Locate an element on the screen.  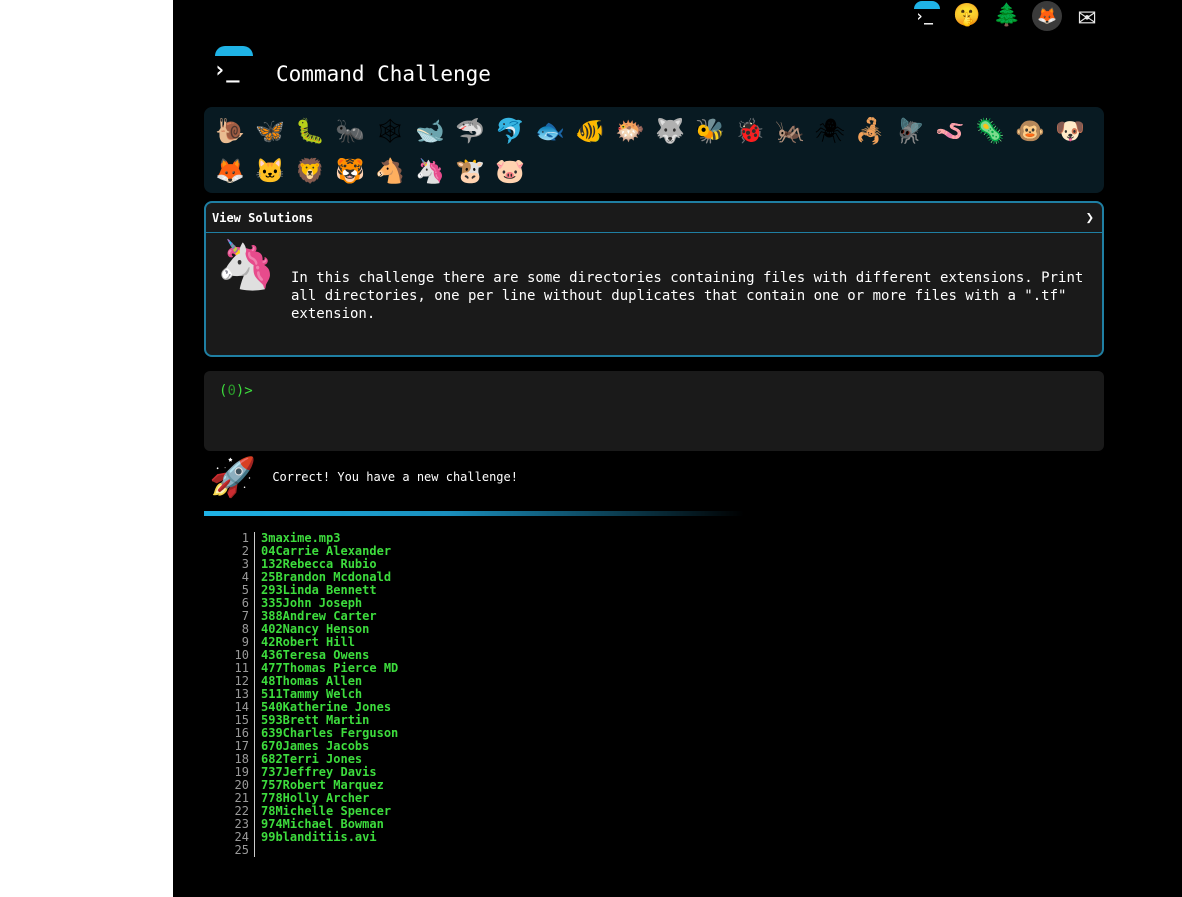
prompt: (0)> is located at coordinates (236, 391).